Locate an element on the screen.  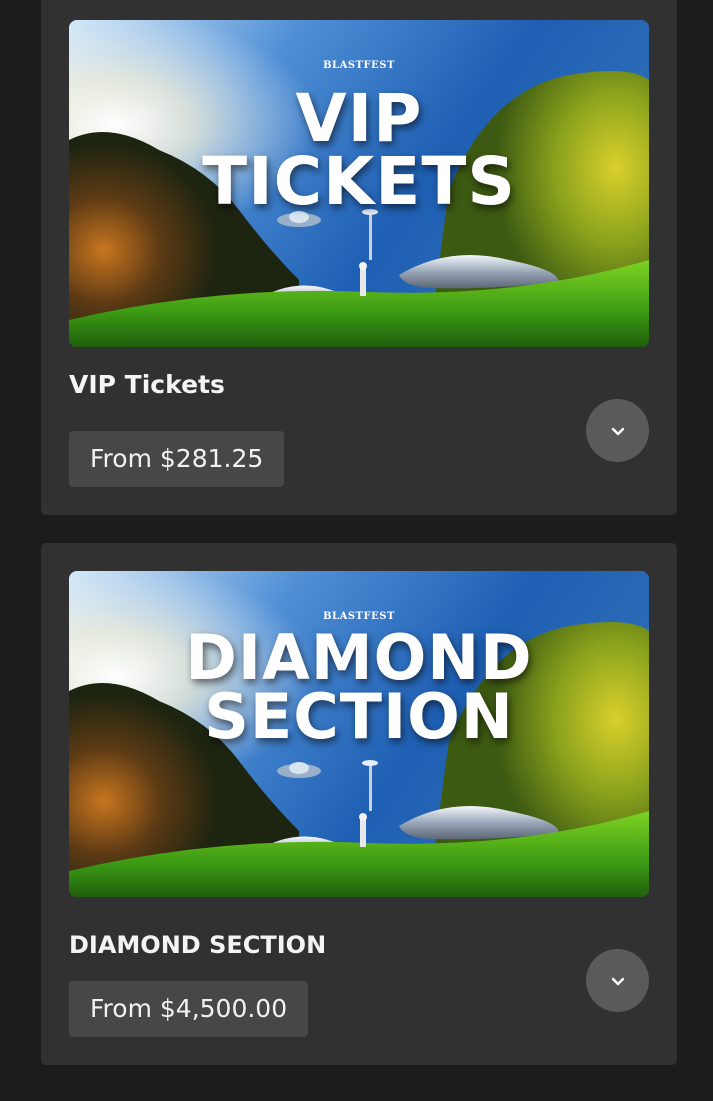
ticket-name: DIAMOND SECTION is located at coordinates (198, 945).